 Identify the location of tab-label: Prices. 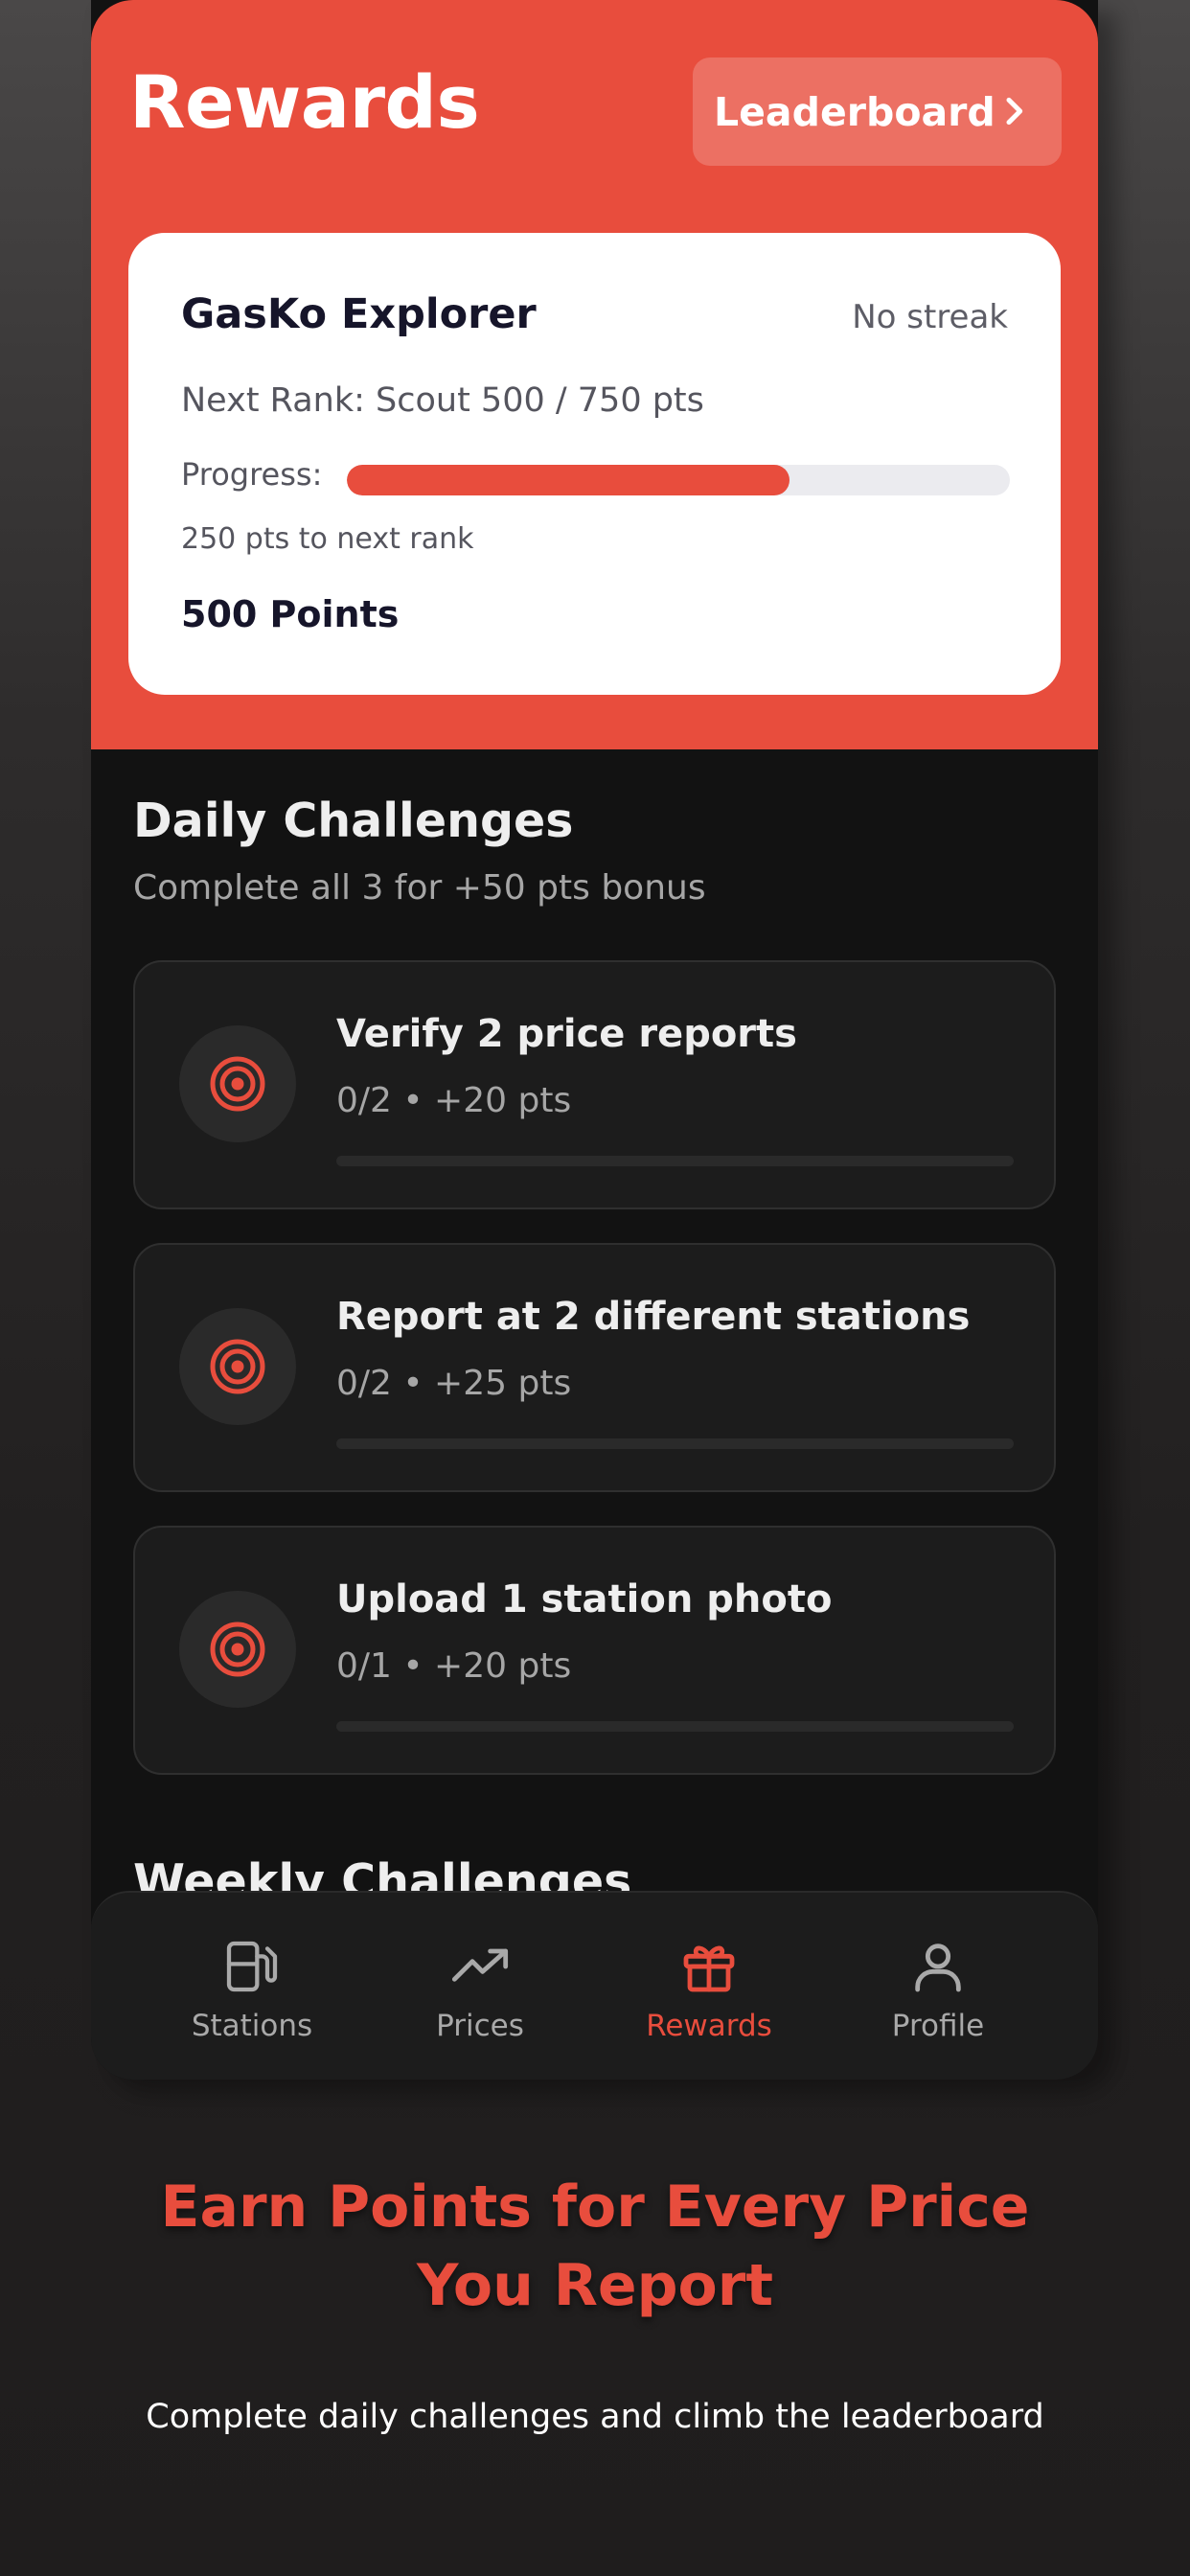
(480, 2026).